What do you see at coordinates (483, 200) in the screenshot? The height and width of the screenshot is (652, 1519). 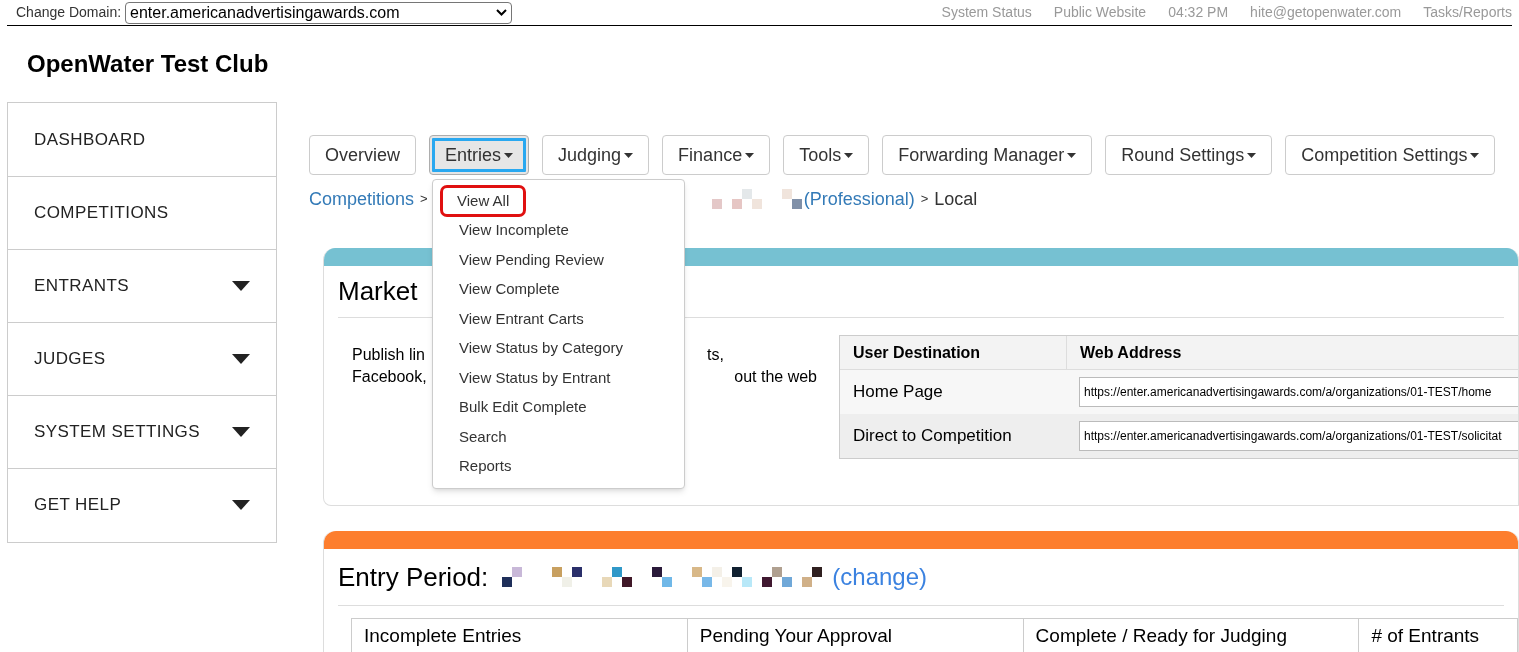 I see `menu-item: View All` at bounding box center [483, 200].